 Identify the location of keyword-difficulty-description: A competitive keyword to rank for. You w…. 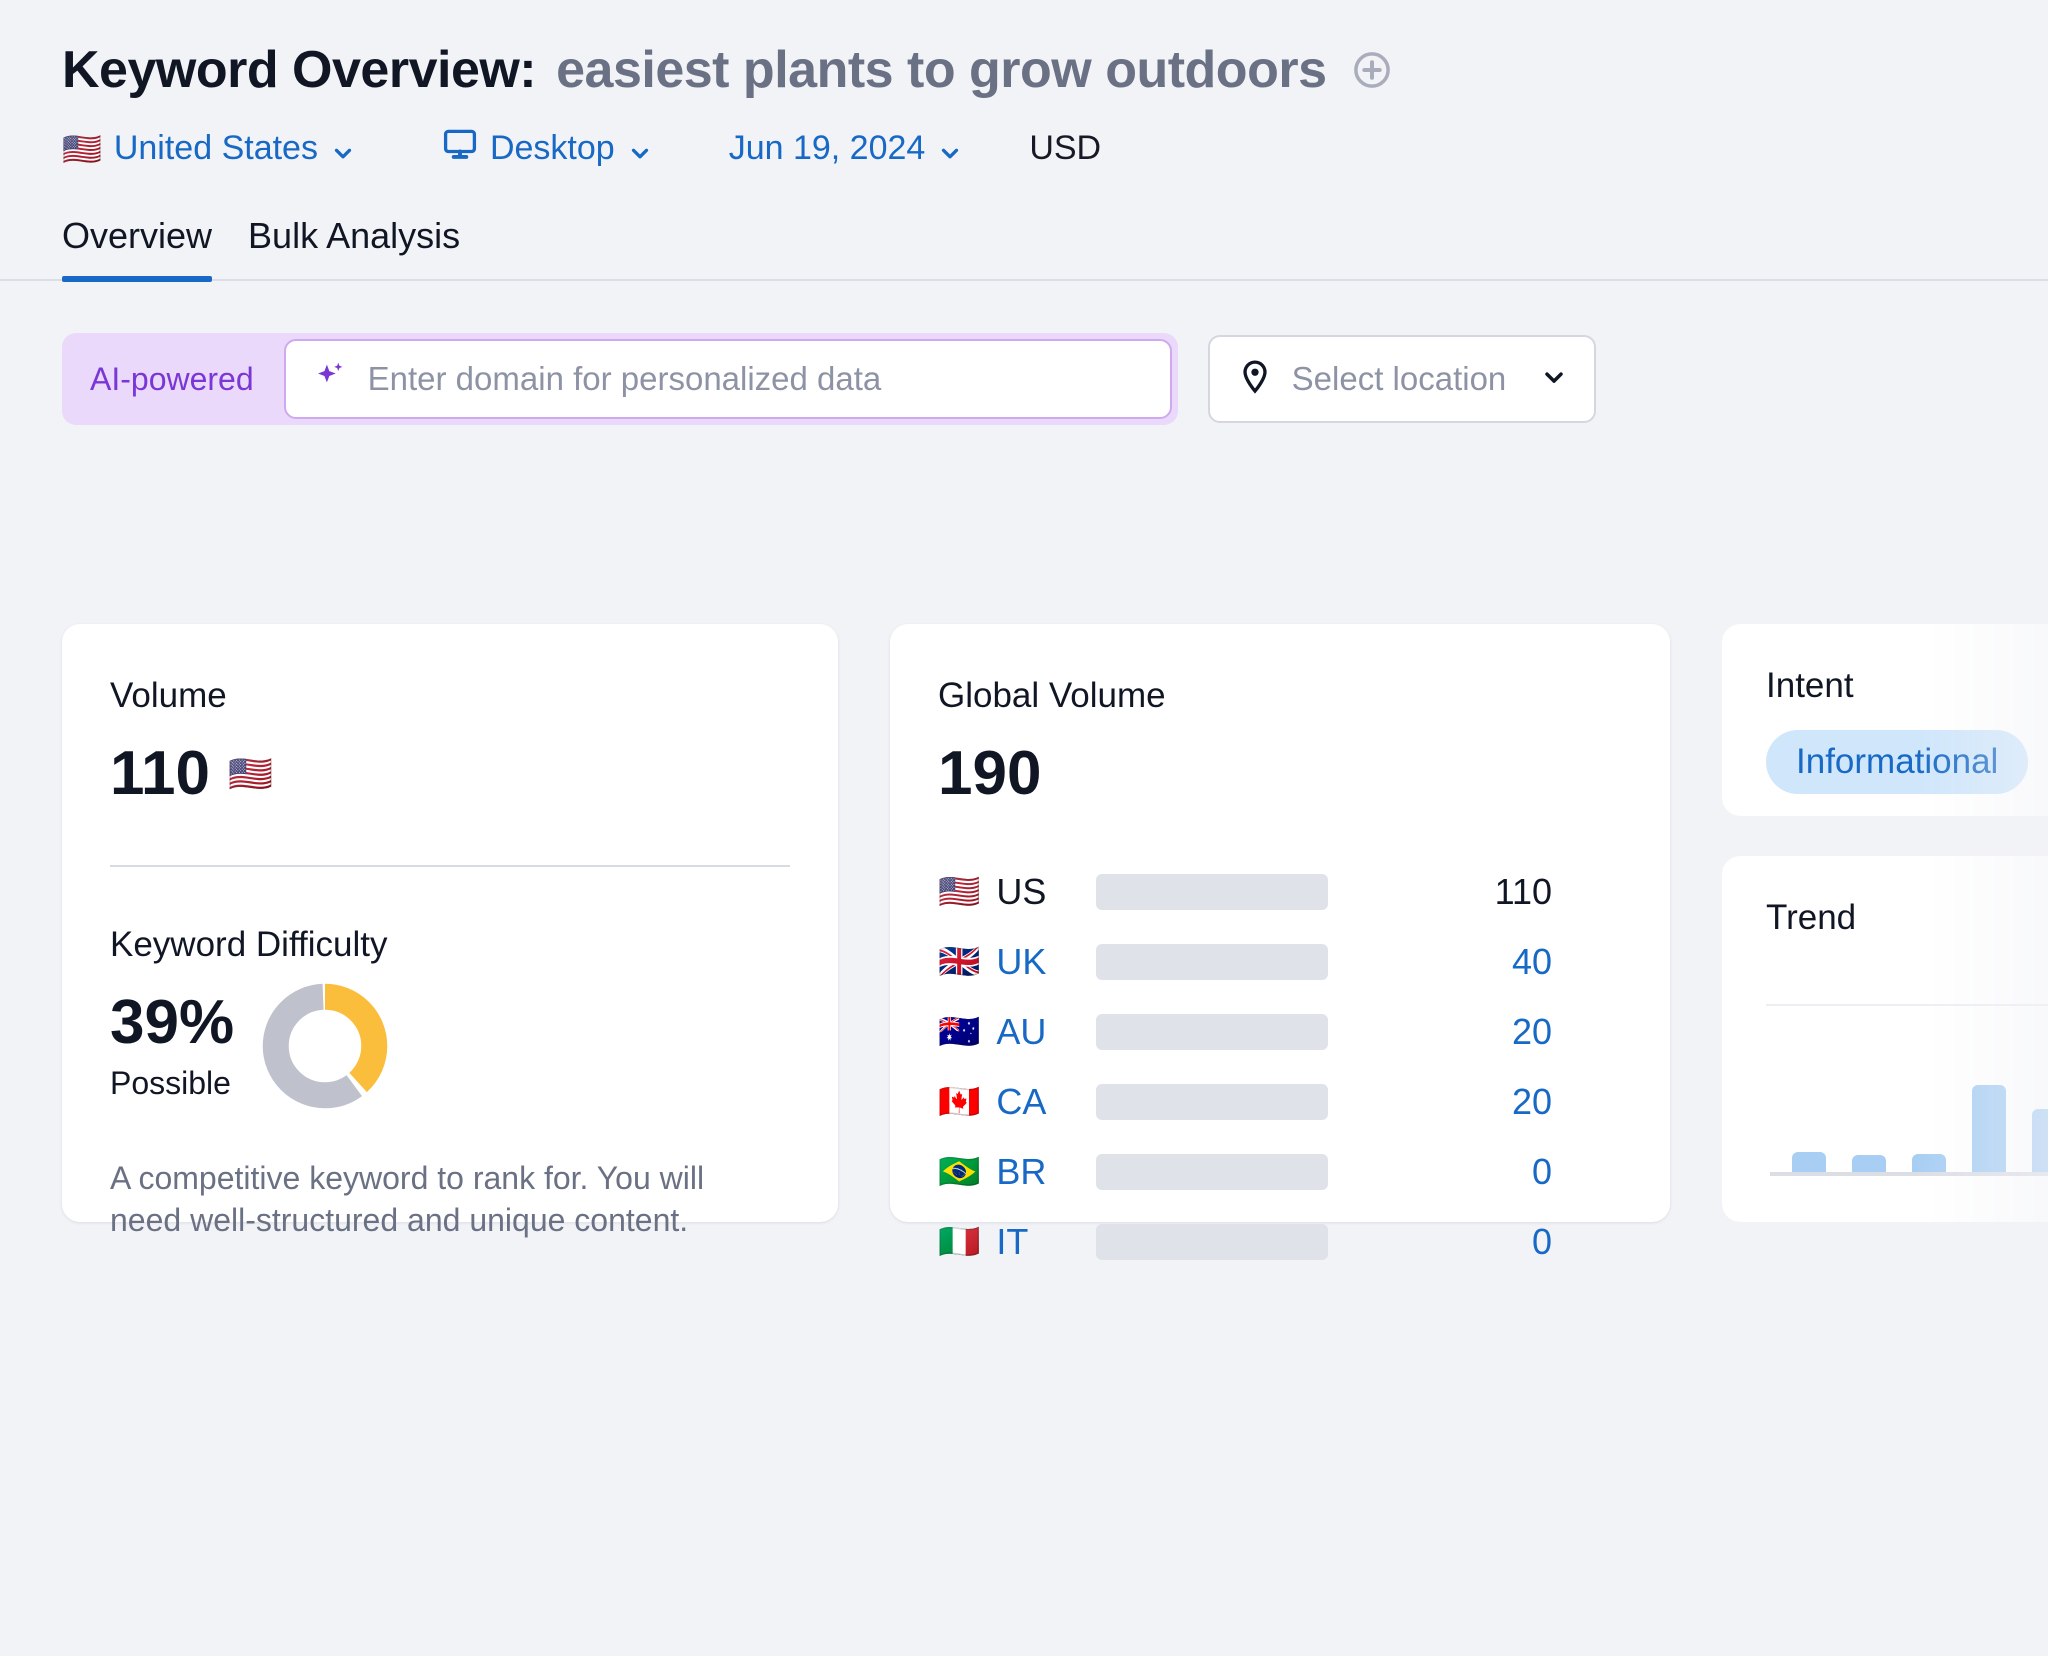
(407, 1199).